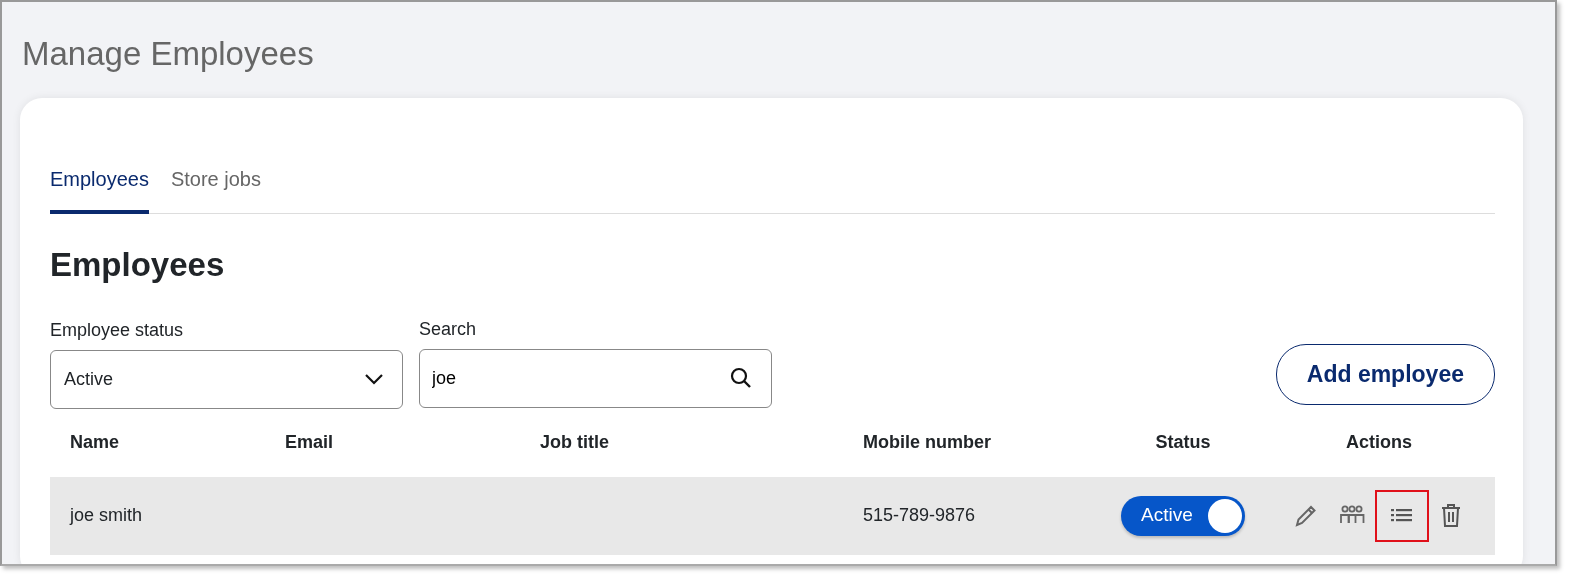 This screenshot has width=1586, height=582. What do you see at coordinates (106, 515) in the screenshot?
I see `table-cell: joe smith` at bounding box center [106, 515].